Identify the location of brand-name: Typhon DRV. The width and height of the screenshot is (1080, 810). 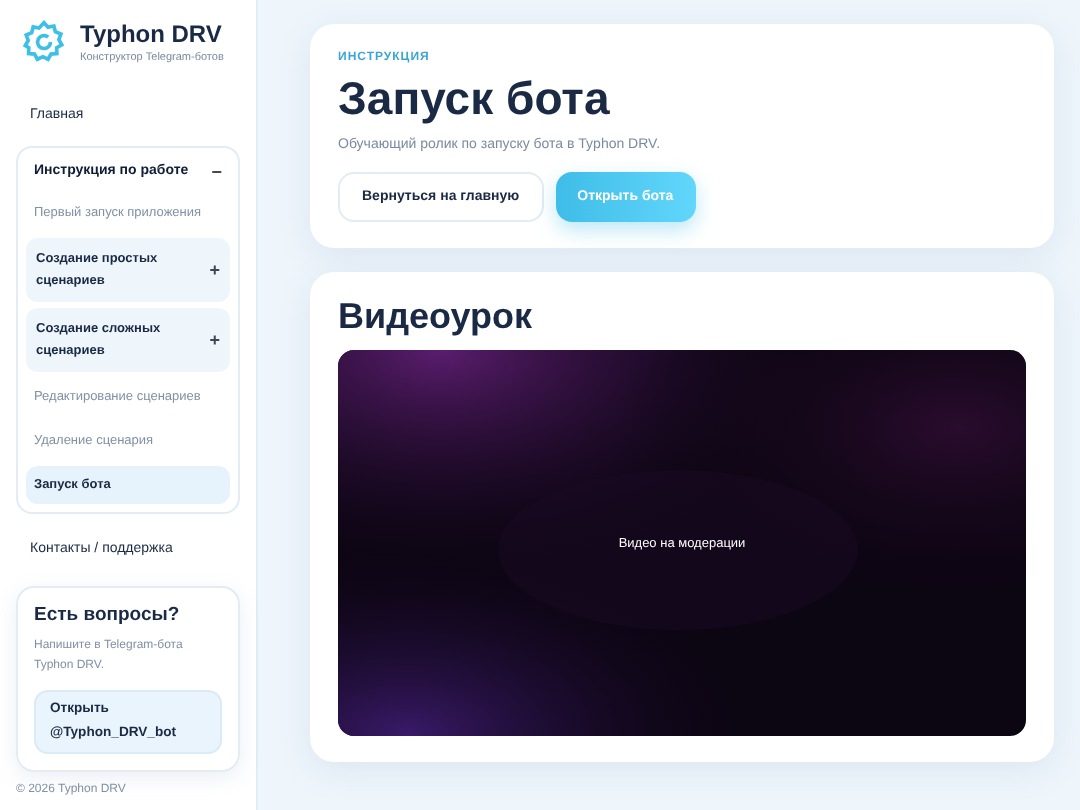
(152, 34).